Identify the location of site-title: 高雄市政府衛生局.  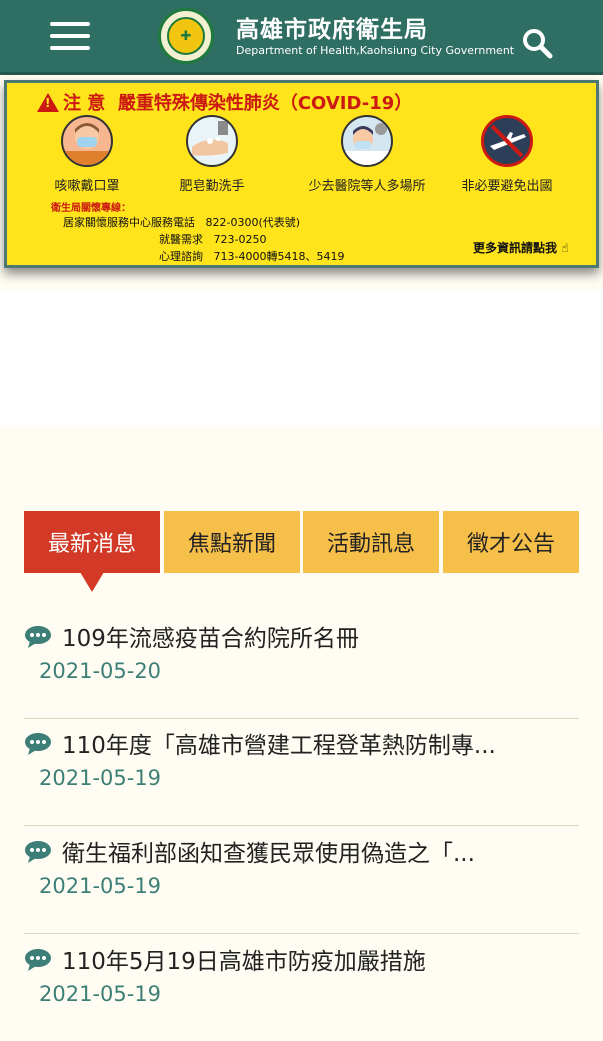
(332, 27).